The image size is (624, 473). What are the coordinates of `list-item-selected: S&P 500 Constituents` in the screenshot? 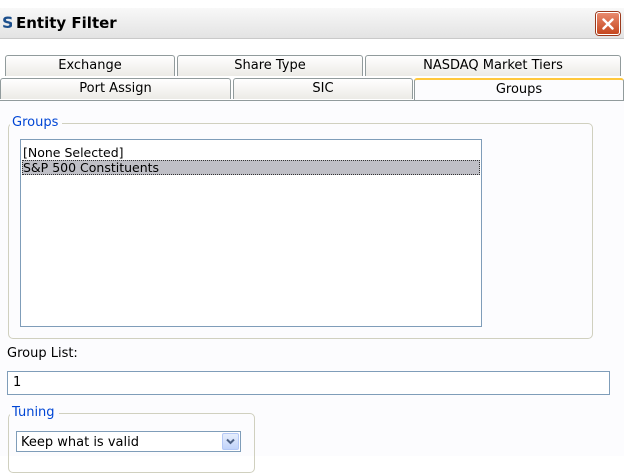 It's located at (251, 167).